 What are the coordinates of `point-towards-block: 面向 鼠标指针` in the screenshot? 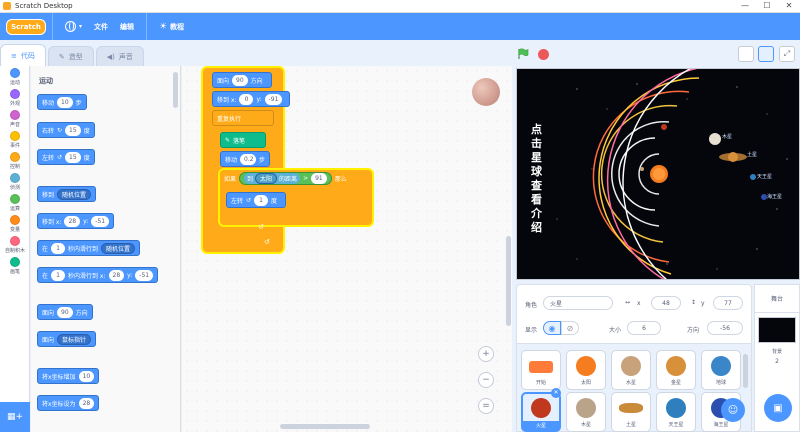 It's located at (67, 339).